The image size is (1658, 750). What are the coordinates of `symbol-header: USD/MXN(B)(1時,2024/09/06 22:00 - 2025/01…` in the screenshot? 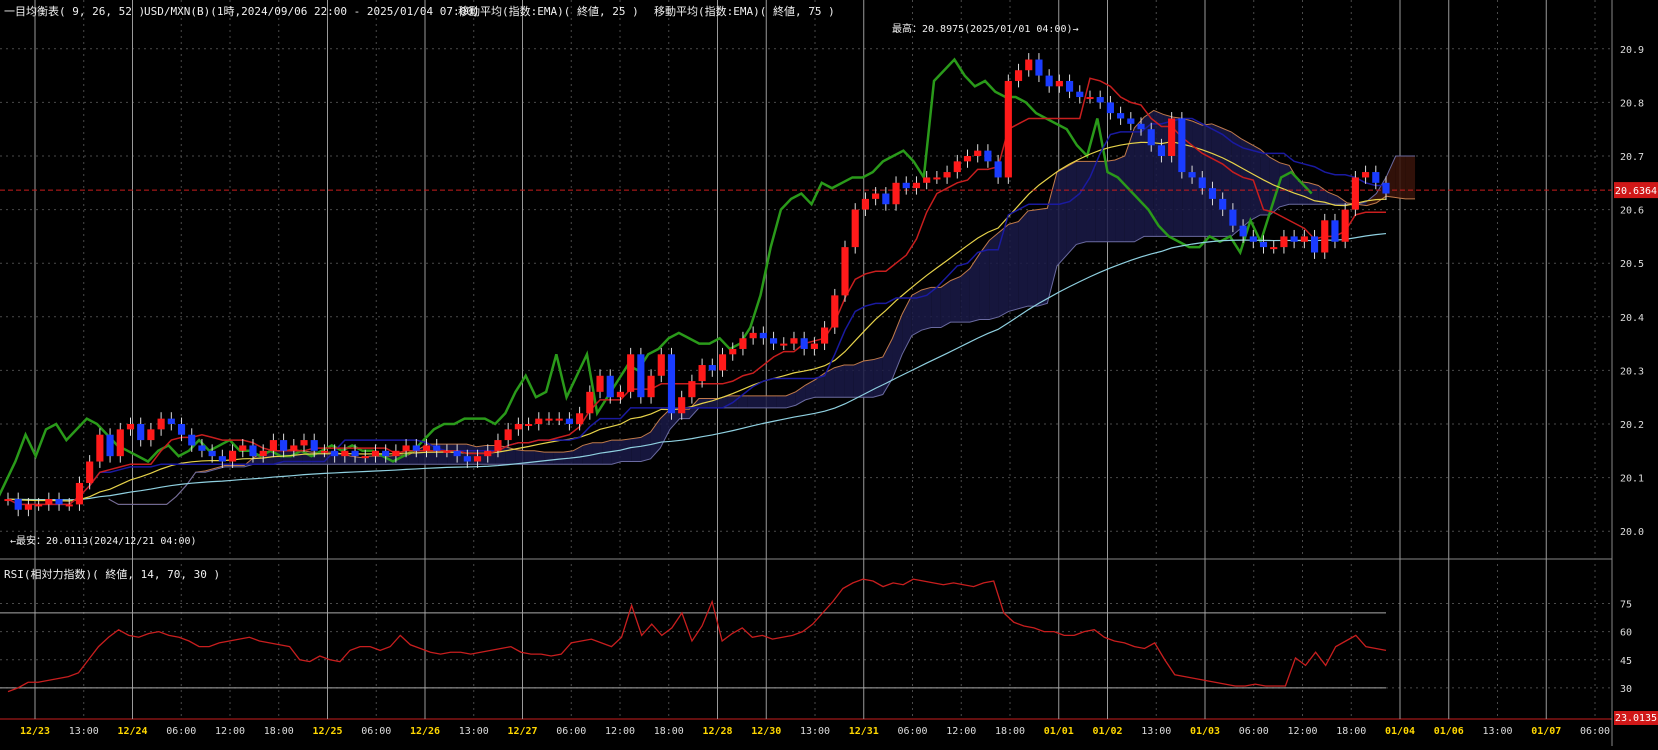 It's located at (312, 11).